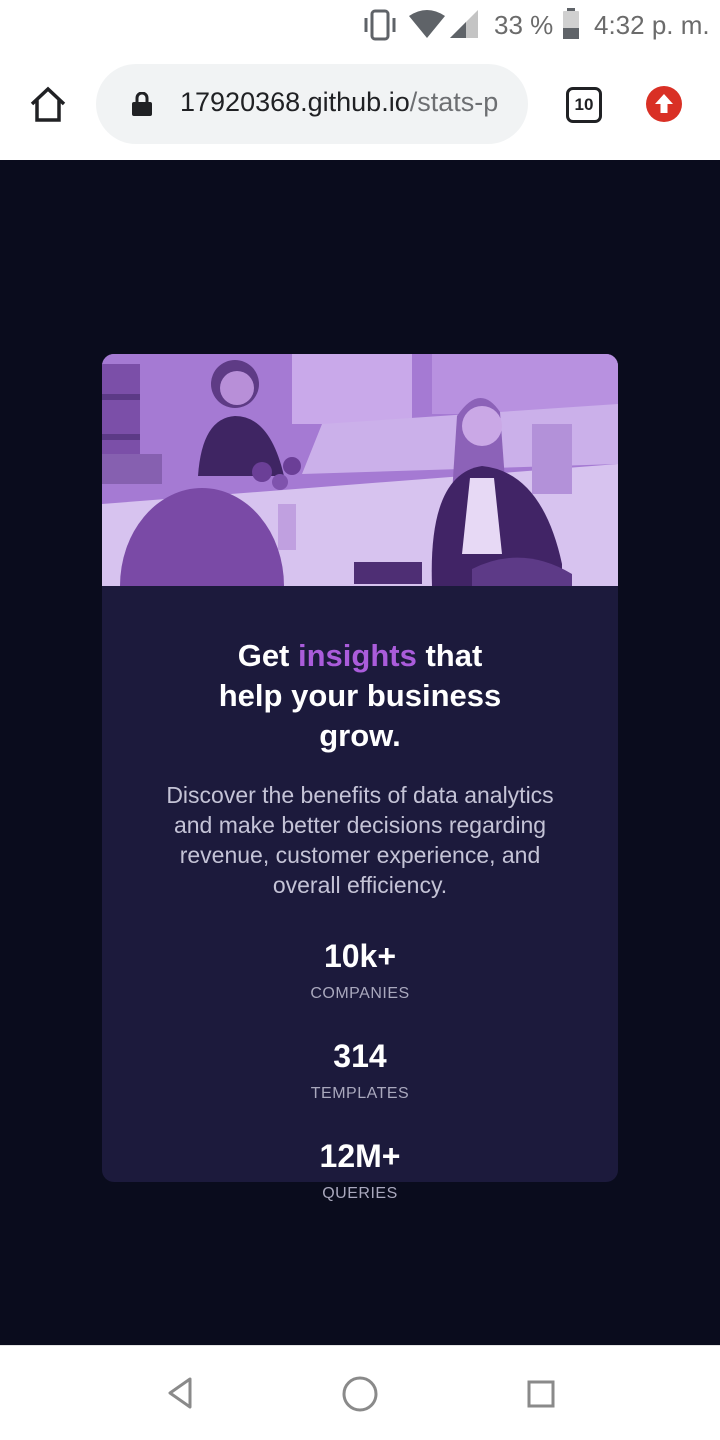  Describe the element at coordinates (180, 1395) in the screenshot. I see `back-icon` at that location.